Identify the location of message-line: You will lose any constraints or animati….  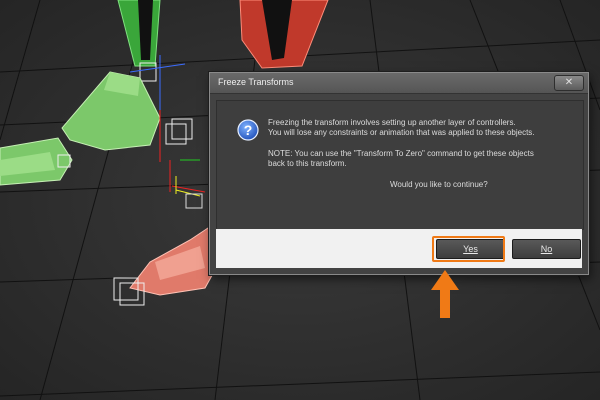
(401, 132).